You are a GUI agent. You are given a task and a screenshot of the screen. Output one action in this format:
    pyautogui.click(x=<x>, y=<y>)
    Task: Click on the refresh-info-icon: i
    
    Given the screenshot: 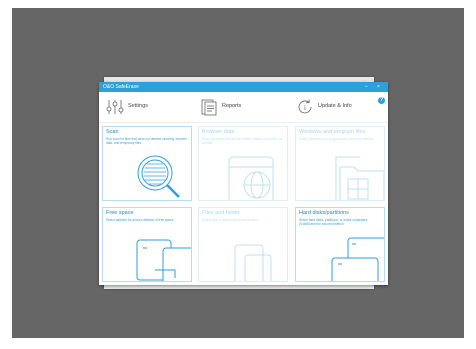 What is the action you would take?
    pyautogui.click(x=305, y=106)
    